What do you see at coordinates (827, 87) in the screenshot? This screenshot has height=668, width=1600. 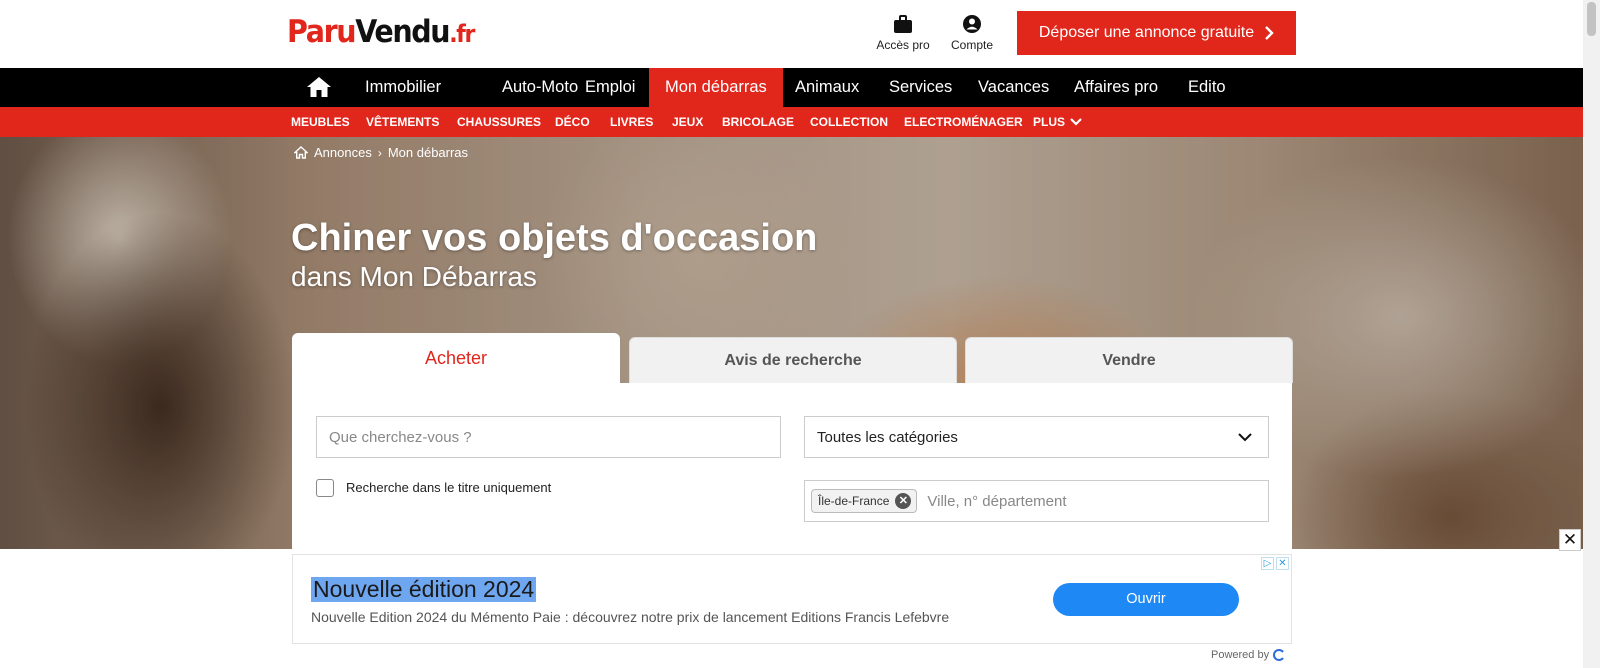 I see `nav-item-animaux: Animaux` at bounding box center [827, 87].